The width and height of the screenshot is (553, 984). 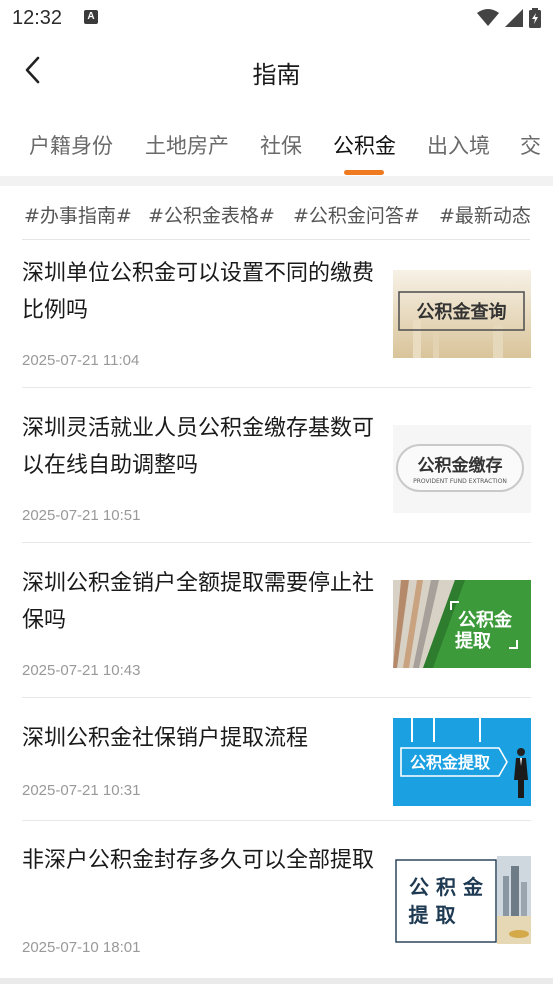 I want to click on thumbnail-caption: 公积金查询, so click(x=462, y=312).